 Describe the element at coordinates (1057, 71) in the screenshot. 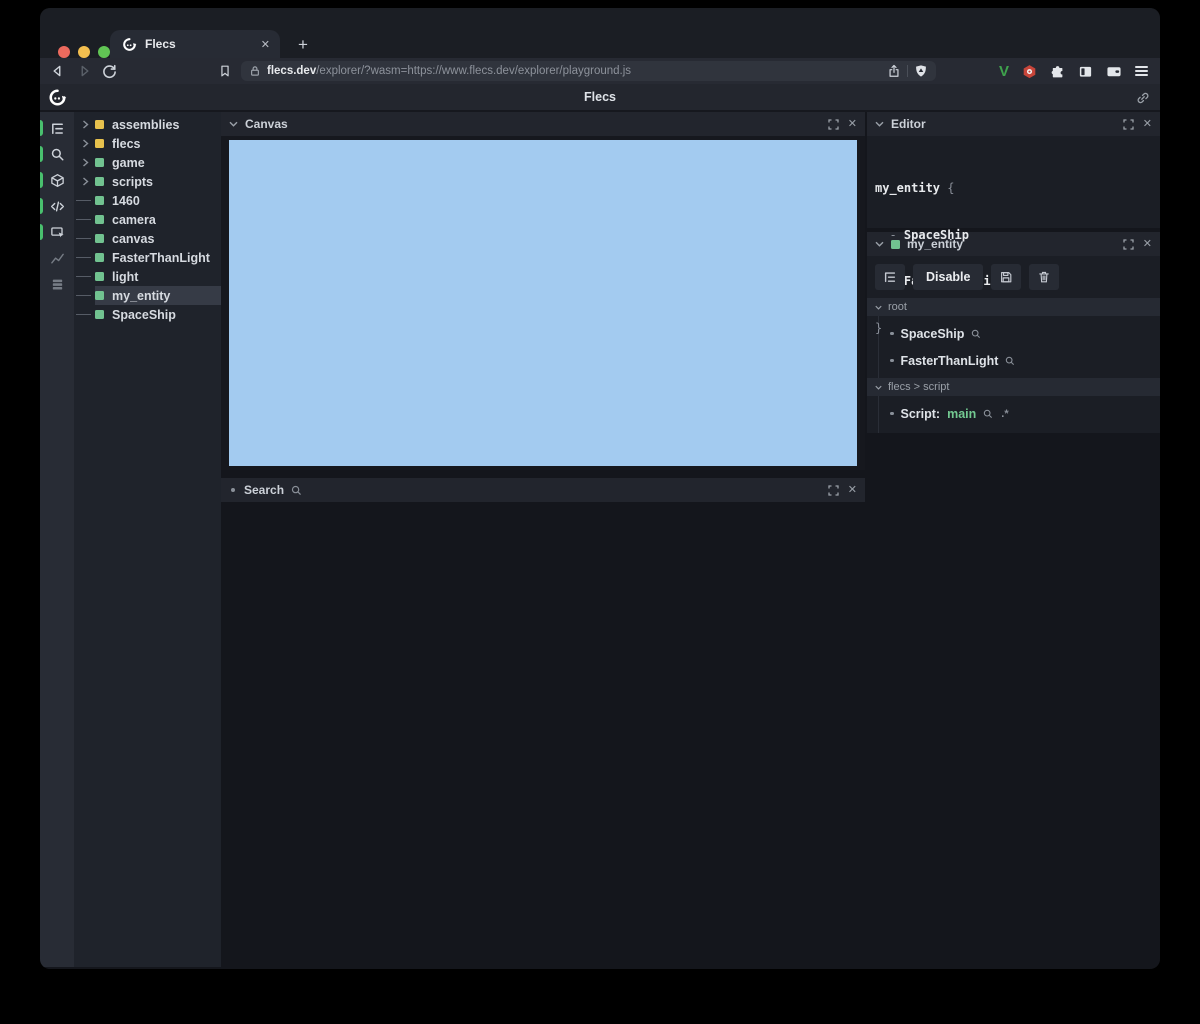

I see `puzzle-extensions-icon` at that location.